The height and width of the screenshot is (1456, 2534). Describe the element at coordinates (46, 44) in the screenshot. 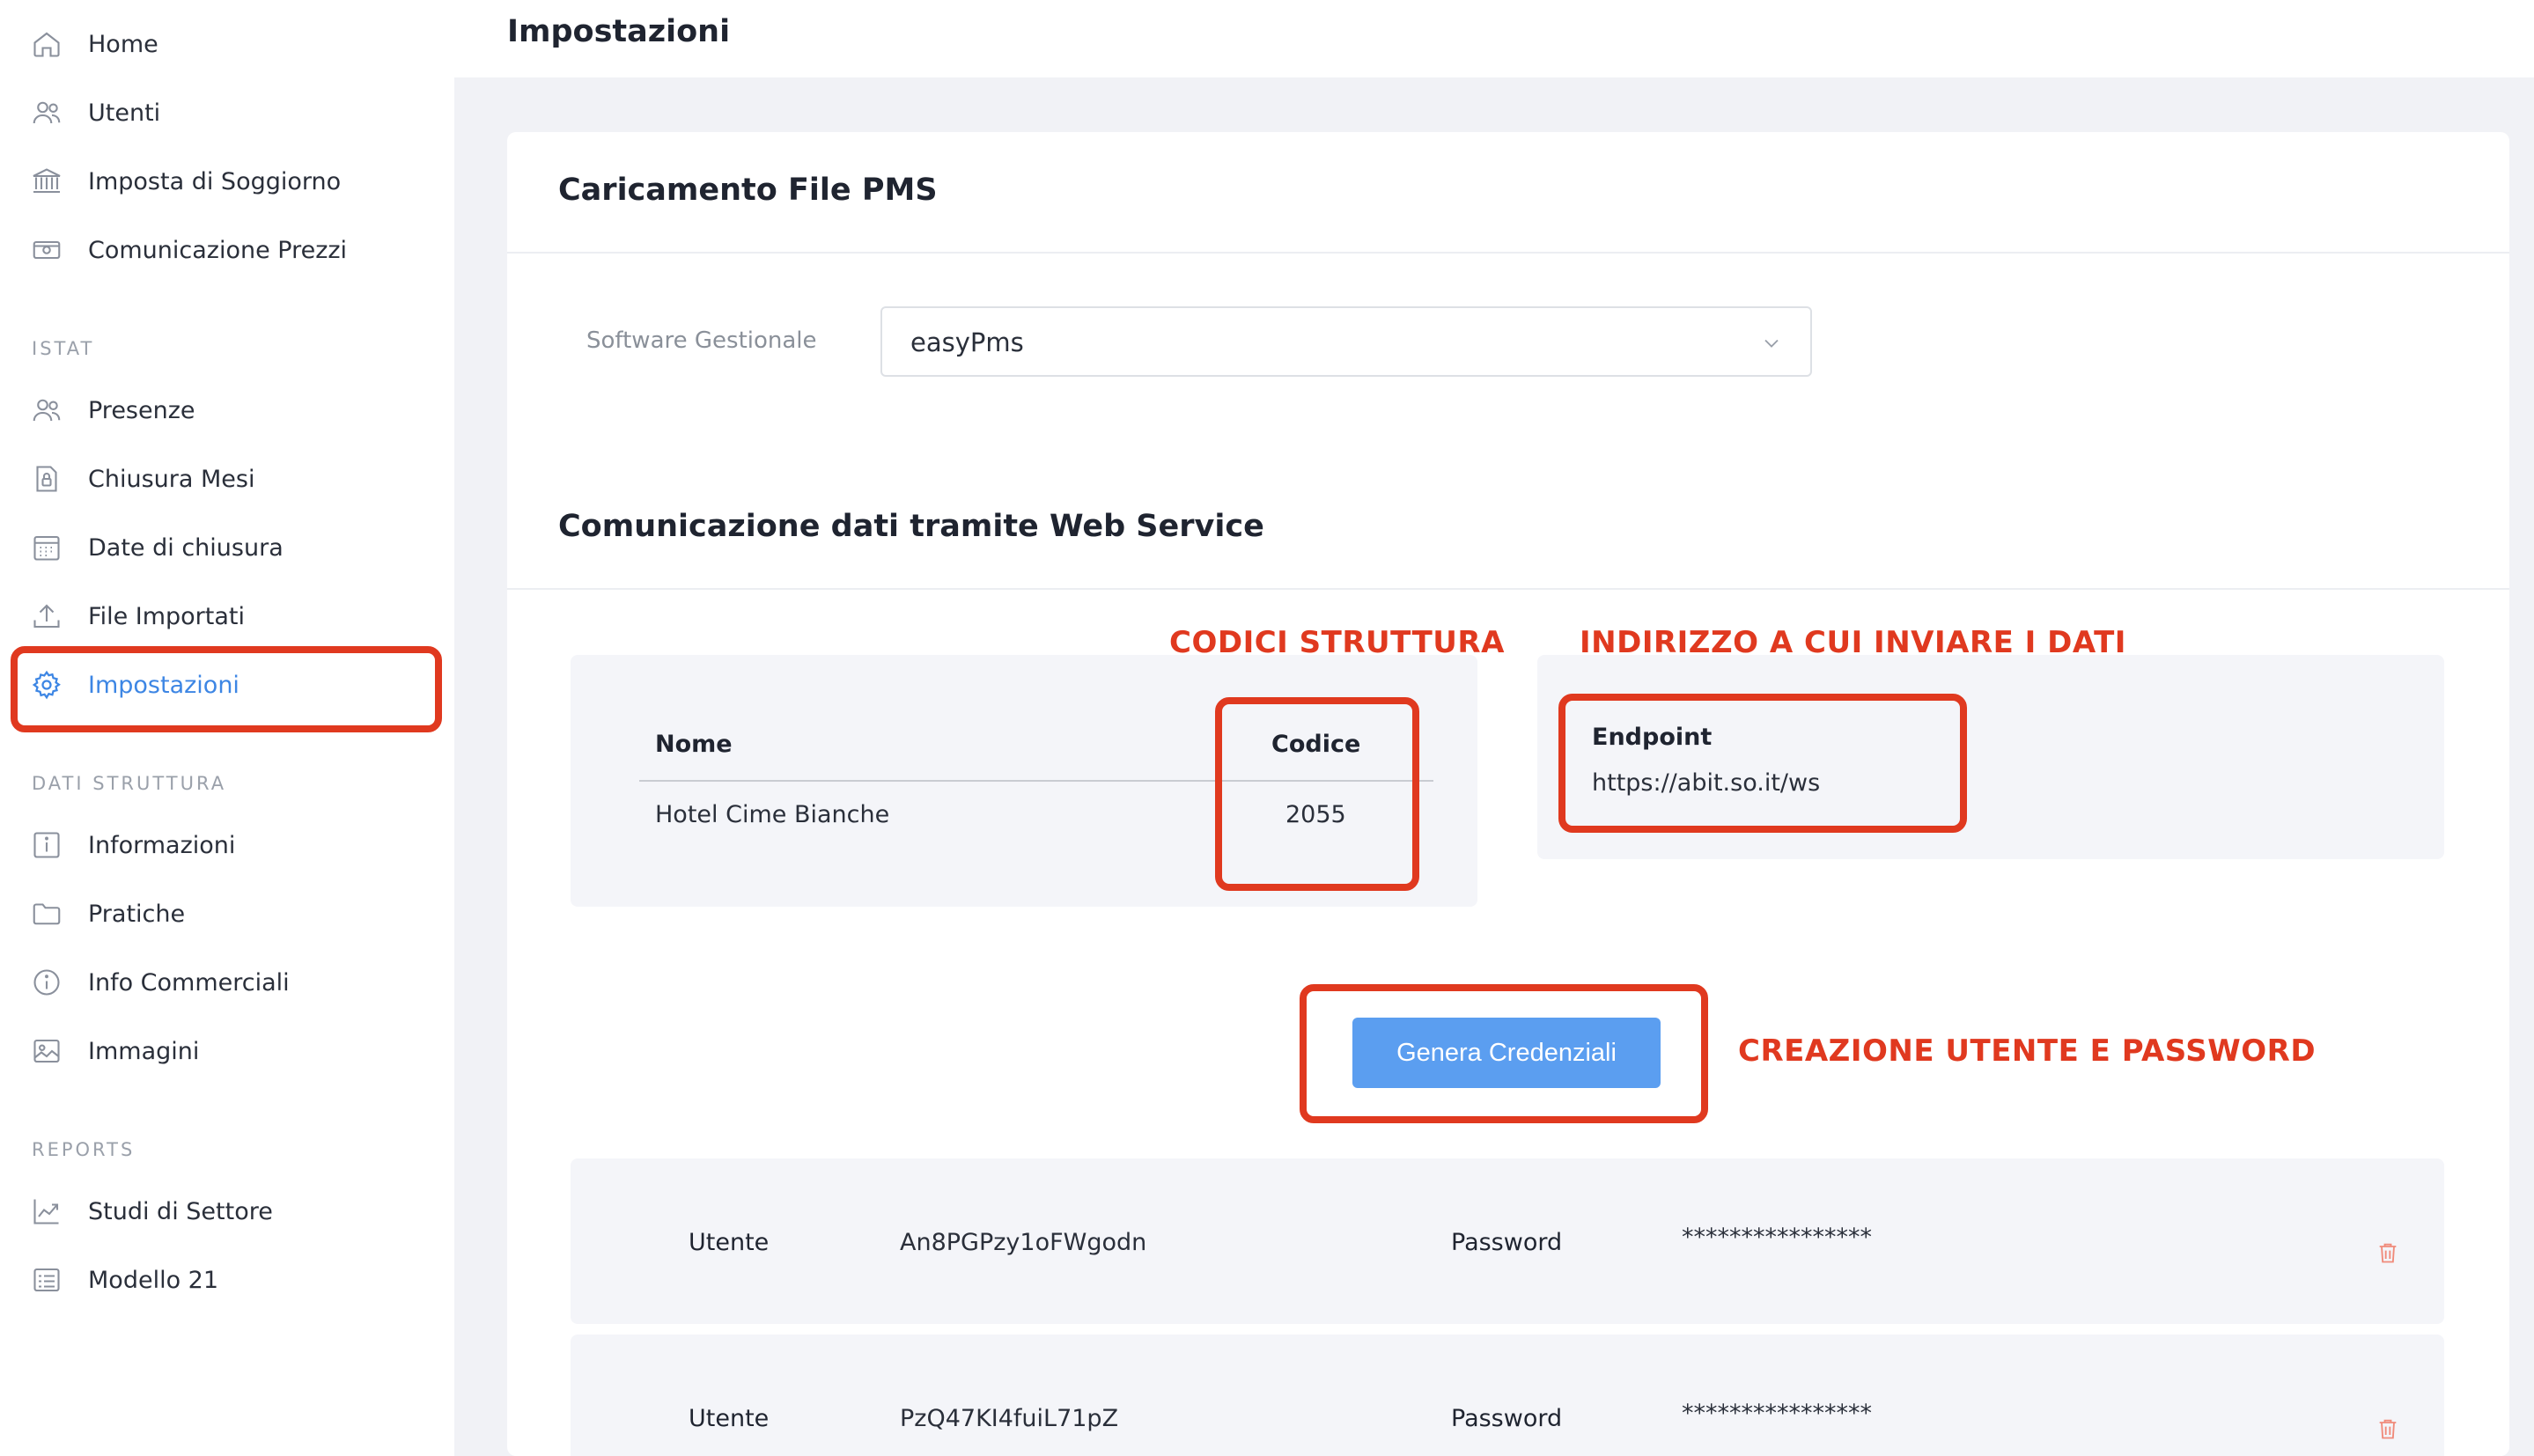

I see `home-icon` at that location.